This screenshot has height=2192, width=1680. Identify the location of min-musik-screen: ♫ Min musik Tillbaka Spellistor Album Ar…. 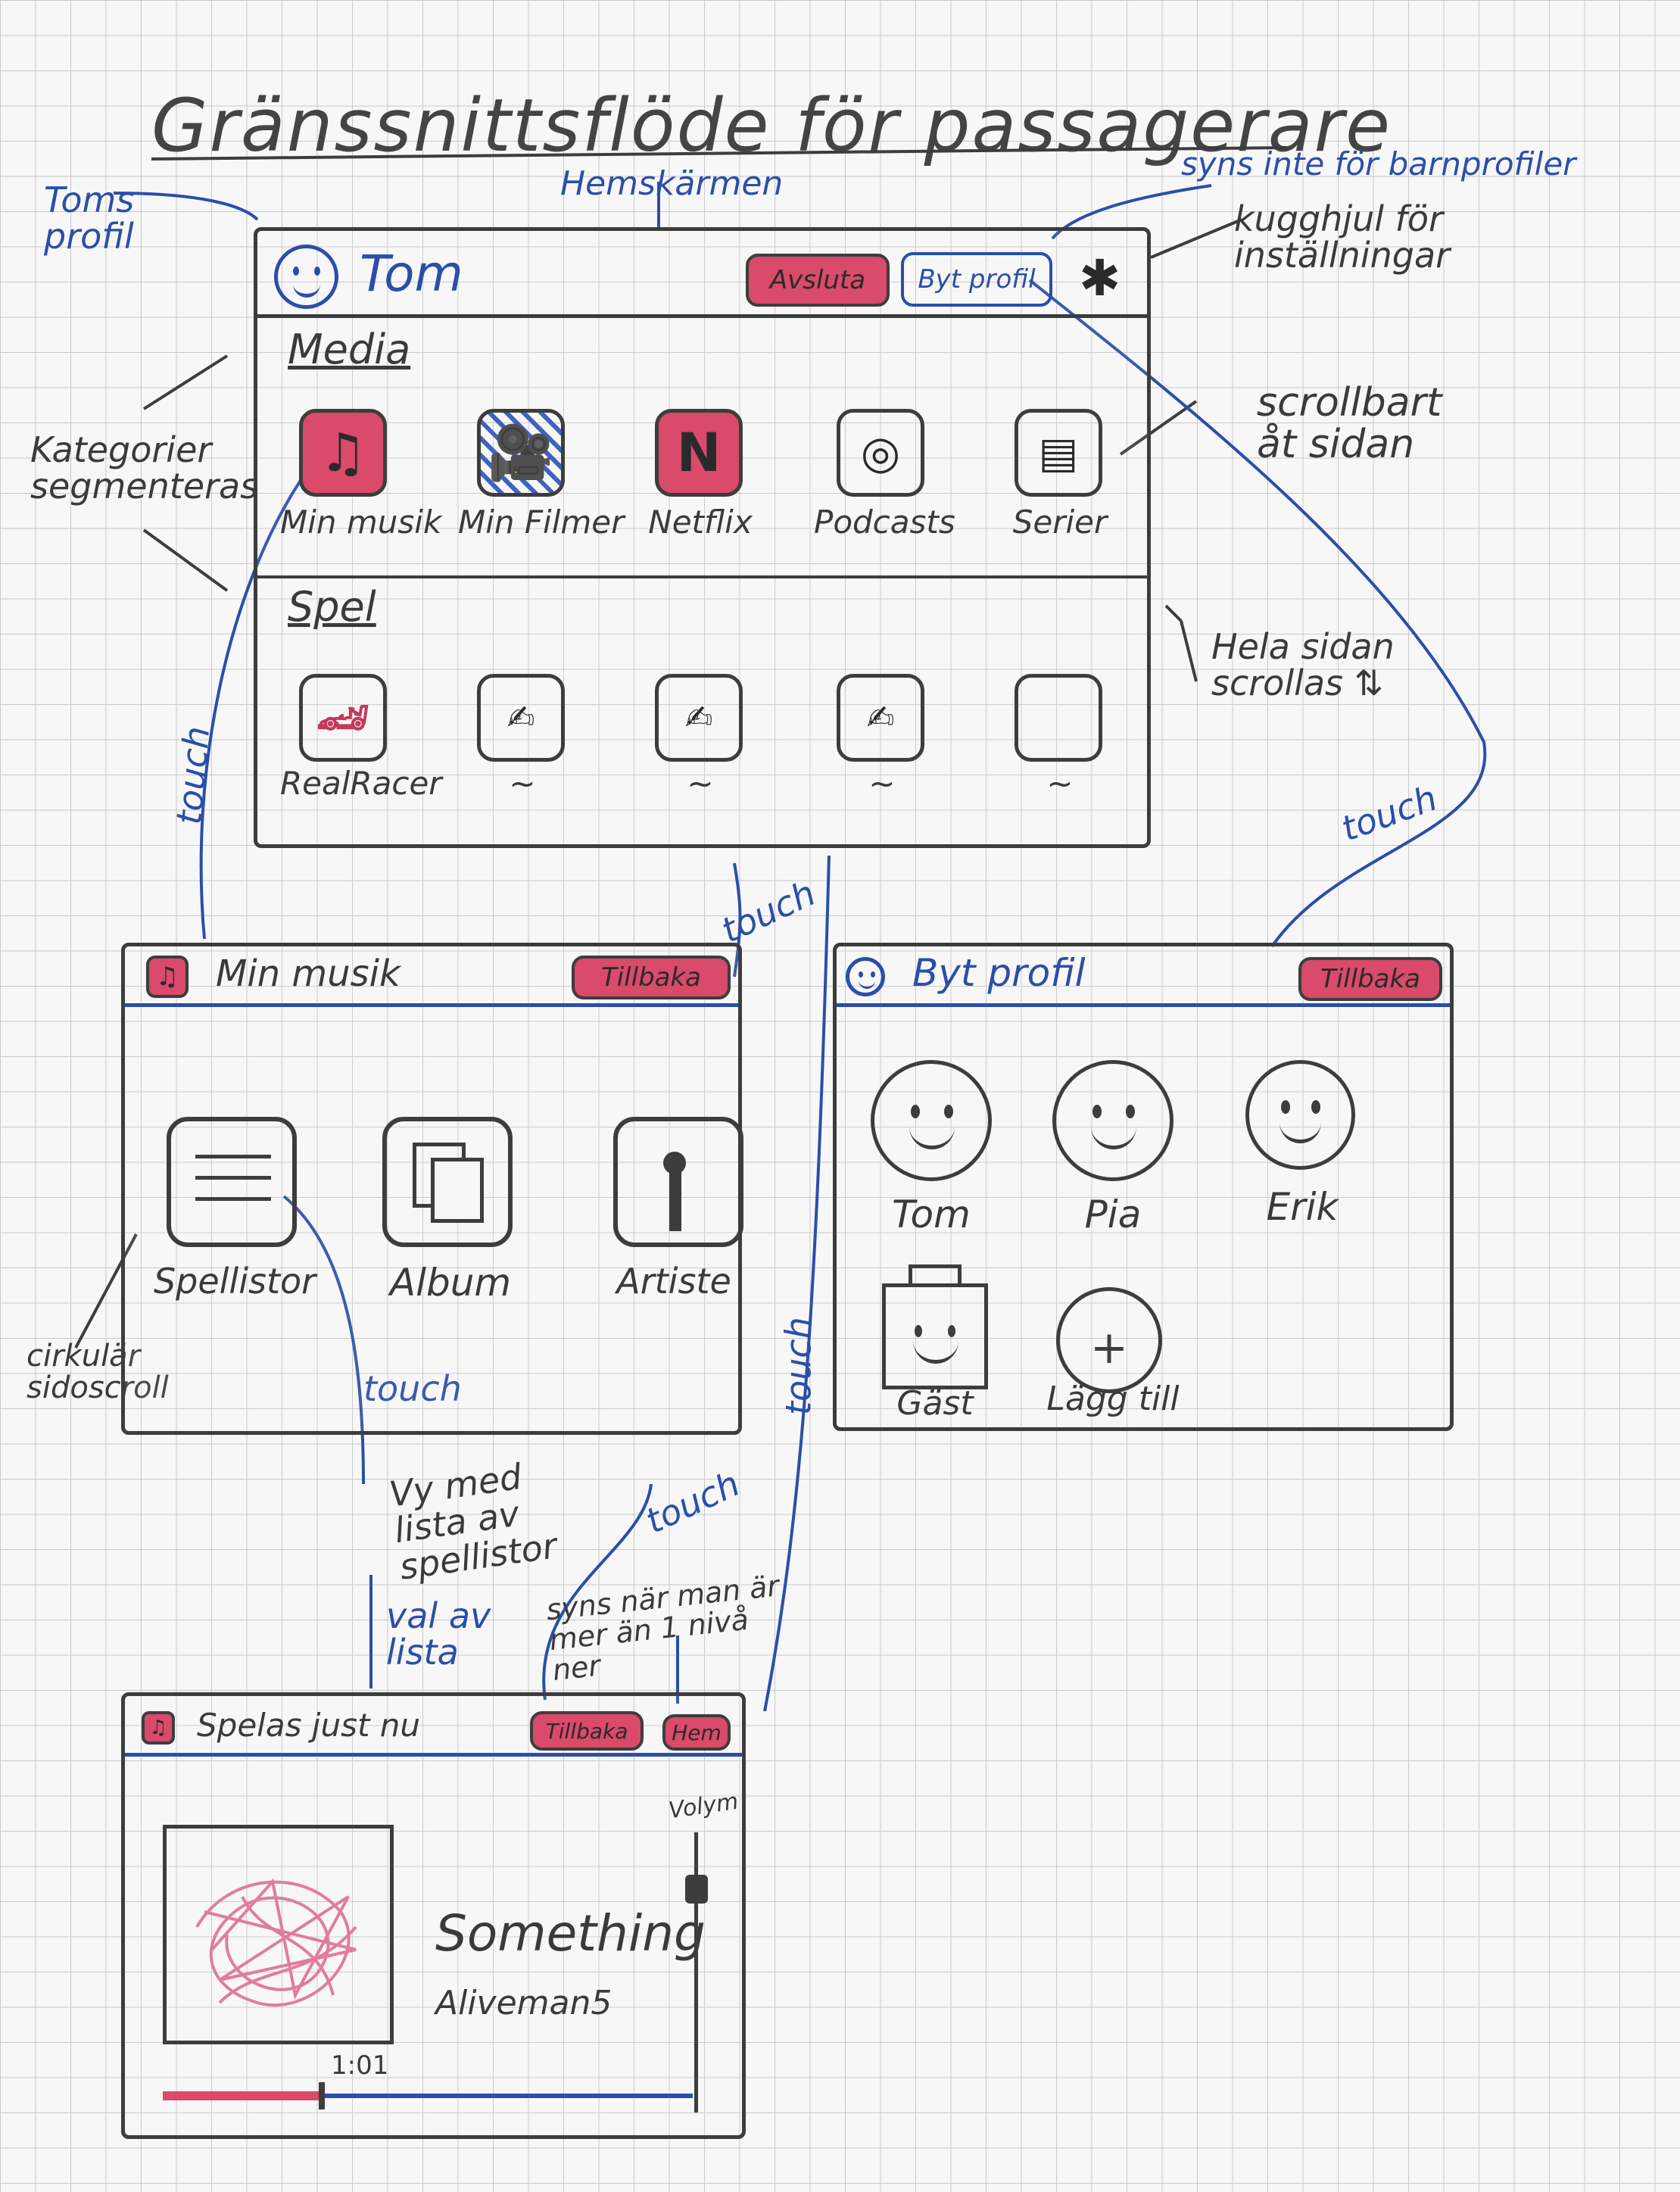
(432, 1189).